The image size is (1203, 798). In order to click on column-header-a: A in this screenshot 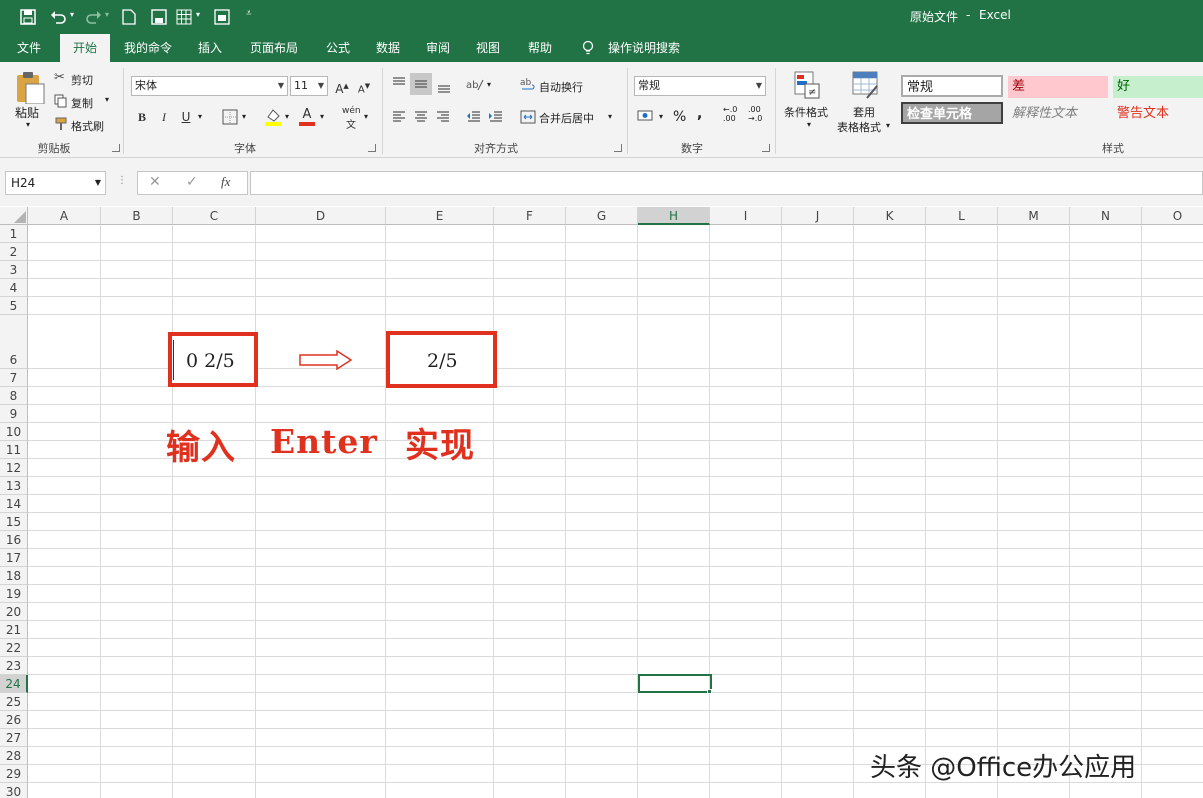, I will do `click(64, 216)`.